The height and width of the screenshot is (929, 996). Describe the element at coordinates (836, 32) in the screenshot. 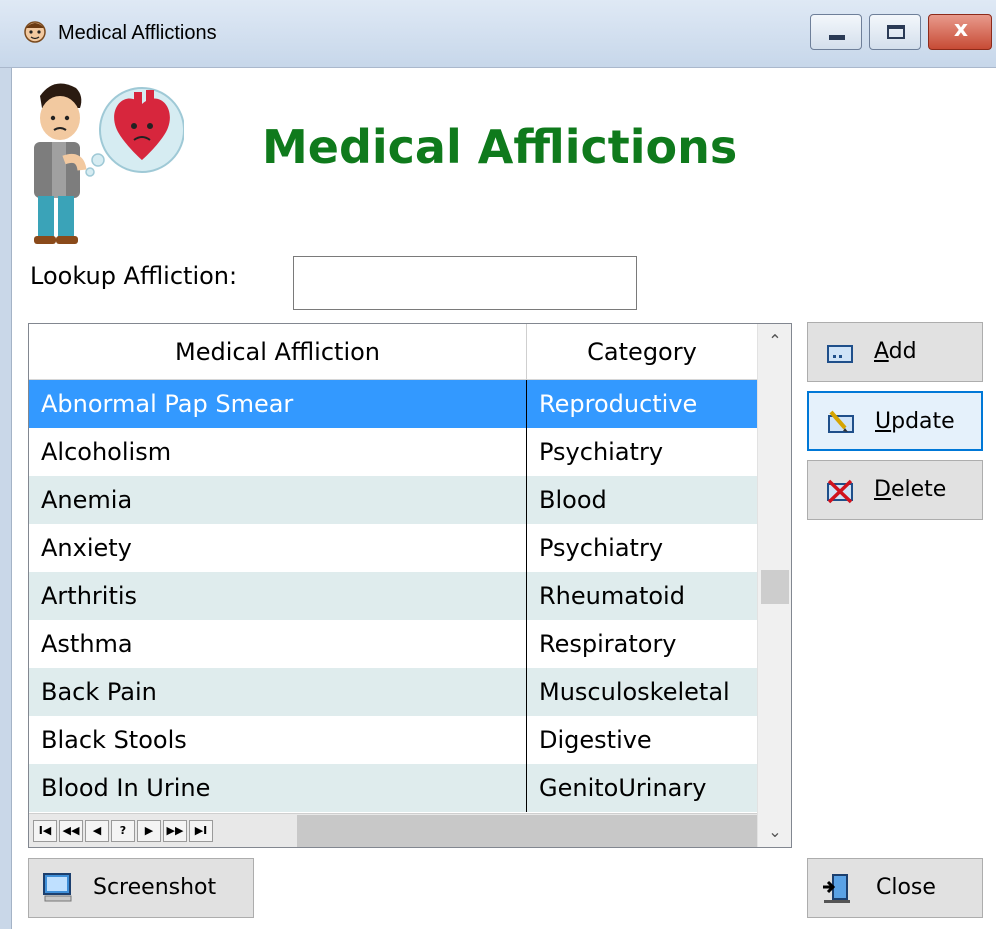

I see `minimize-button` at that location.